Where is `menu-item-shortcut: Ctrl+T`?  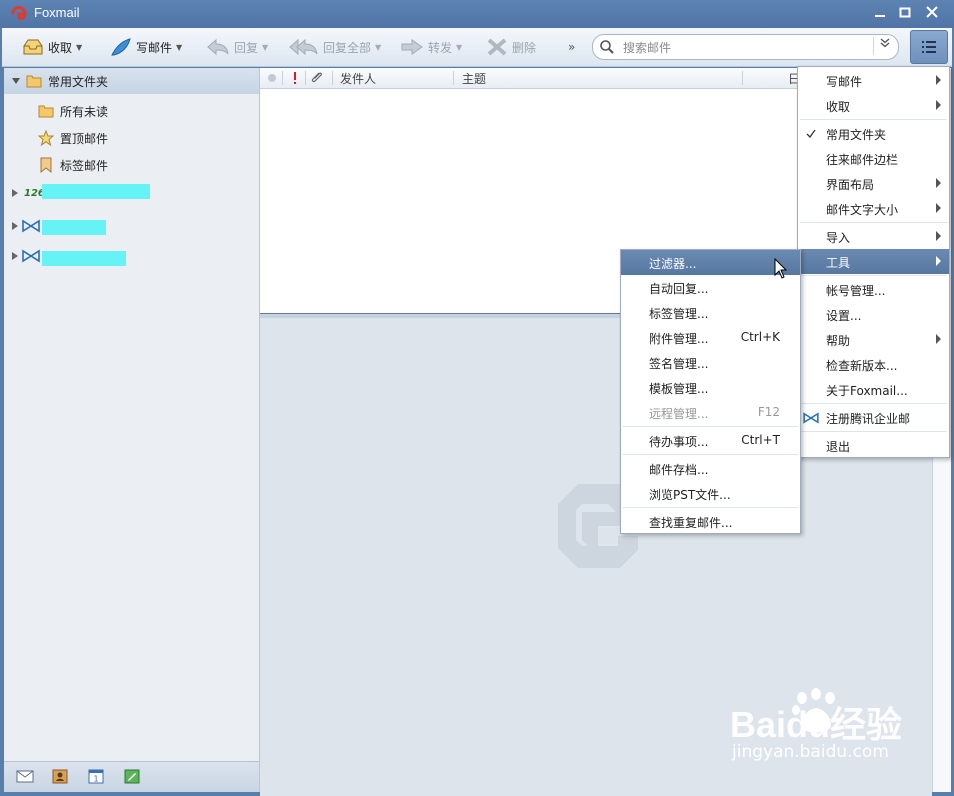 menu-item-shortcut: Ctrl+T is located at coordinates (760, 440).